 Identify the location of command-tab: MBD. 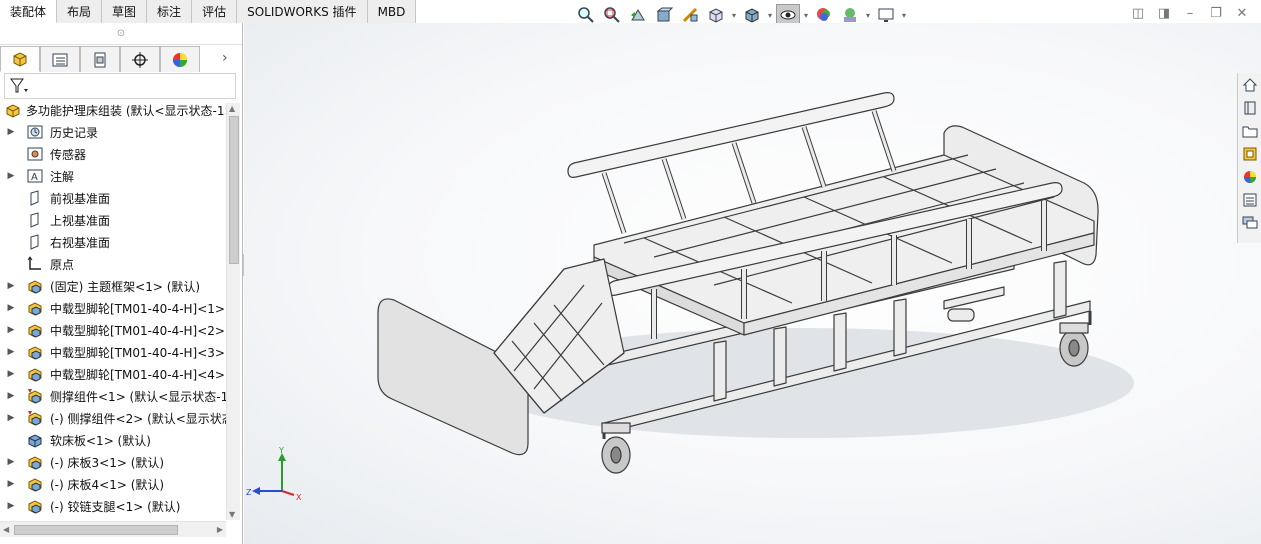
(392, 11).